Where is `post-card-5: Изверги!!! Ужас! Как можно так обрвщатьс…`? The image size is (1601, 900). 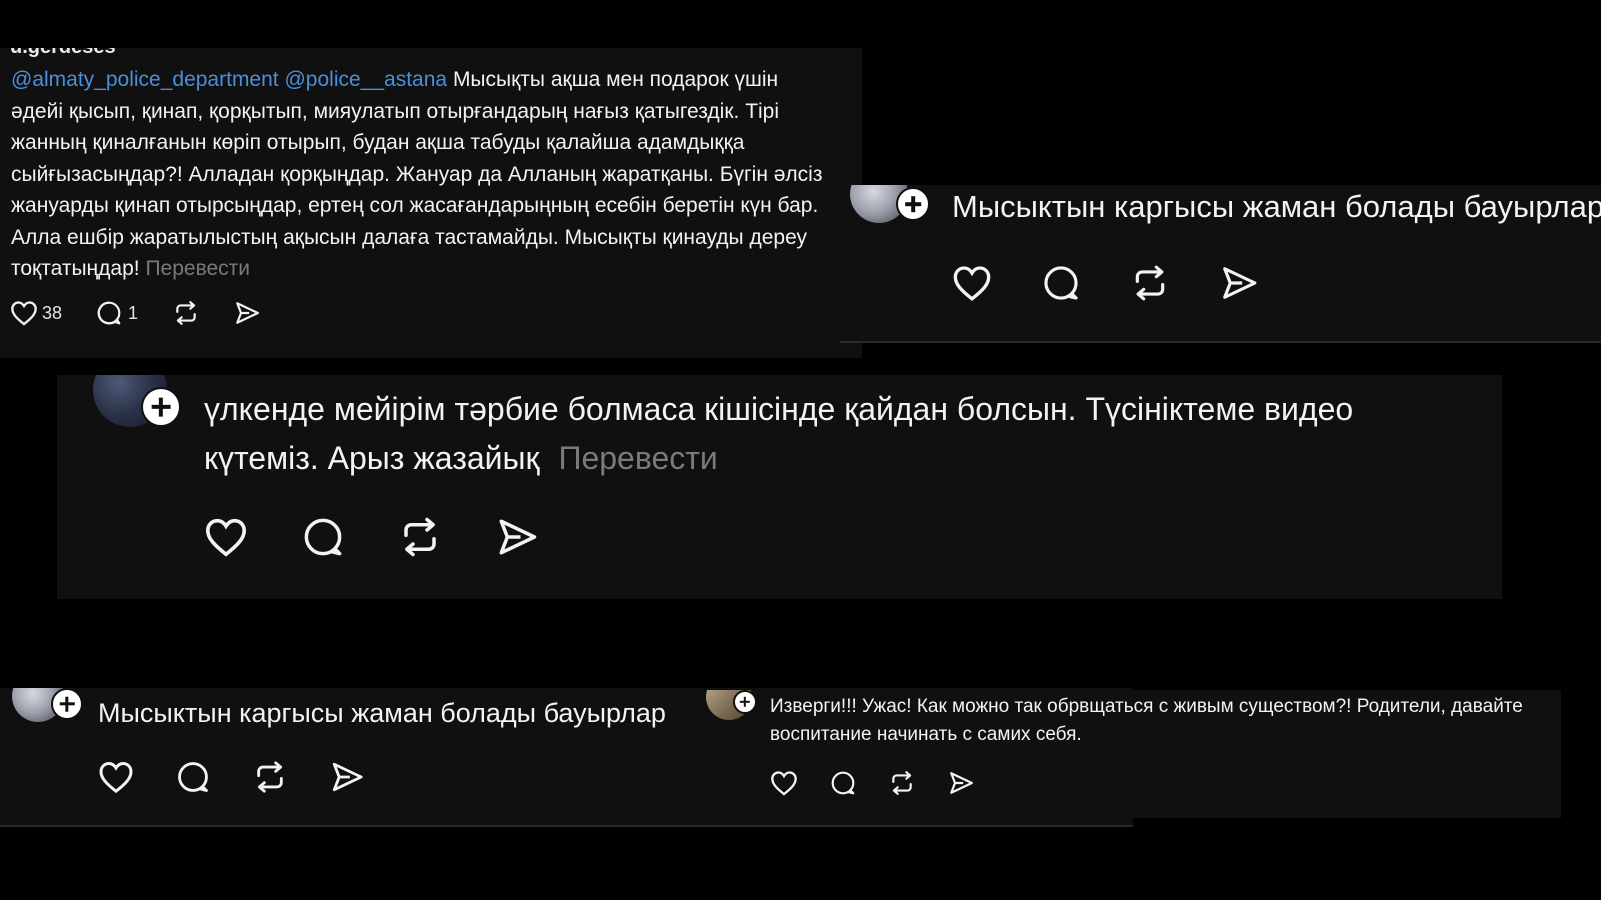 post-card-5: Изверги!!! Ужас! Как можно так обрвщатьс… is located at coordinates (1133, 754).